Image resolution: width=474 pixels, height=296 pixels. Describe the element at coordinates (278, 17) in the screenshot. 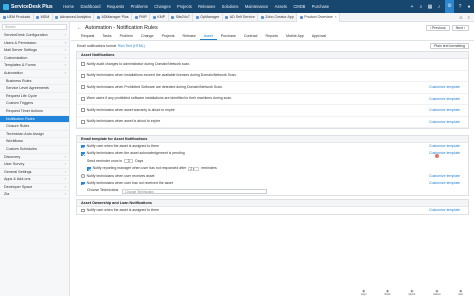

I see `app-tab: Zoho Creator App` at that location.